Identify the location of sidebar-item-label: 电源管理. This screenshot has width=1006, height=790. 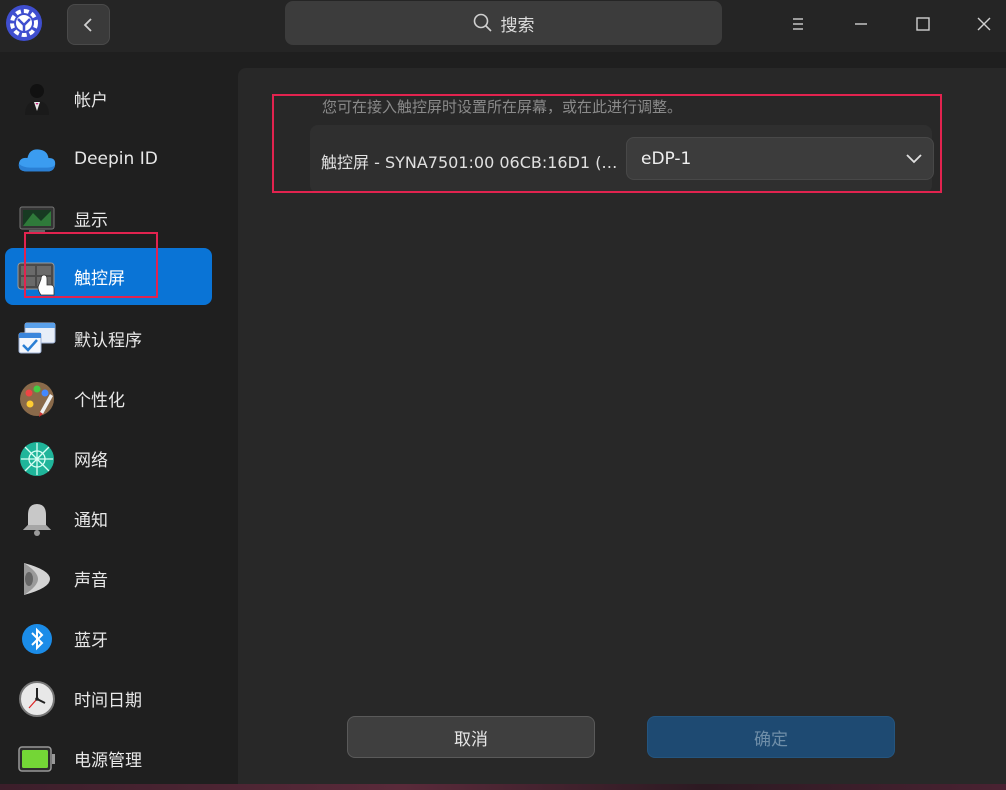
(108, 761).